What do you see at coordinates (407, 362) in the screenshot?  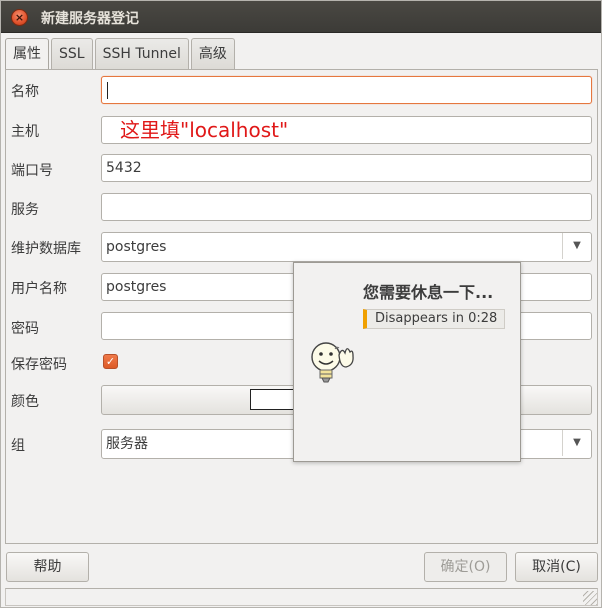 I see `break-reminder-notification: 您需要休息一下... Disappears in 0:28` at bounding box center [407, 362].